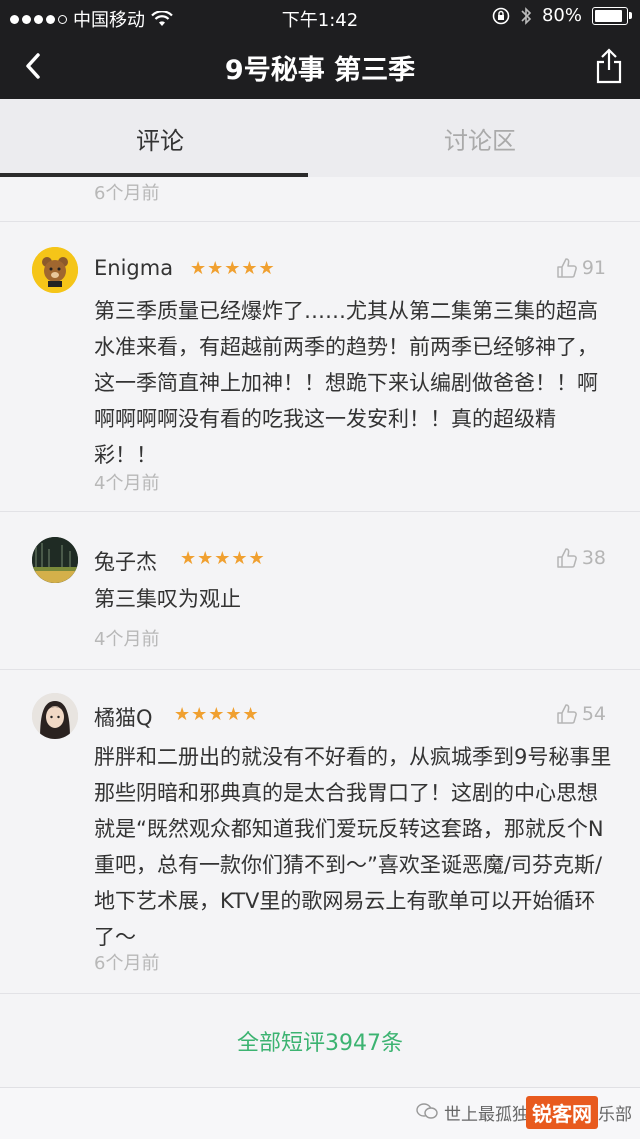 The image size is (640, 1139). I want to click on like-button: 38, so click(581, 558).